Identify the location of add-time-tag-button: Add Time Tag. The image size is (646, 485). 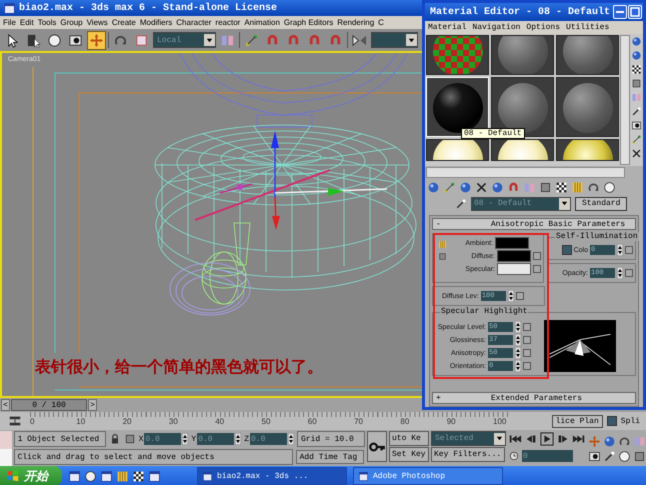
(330, 457).